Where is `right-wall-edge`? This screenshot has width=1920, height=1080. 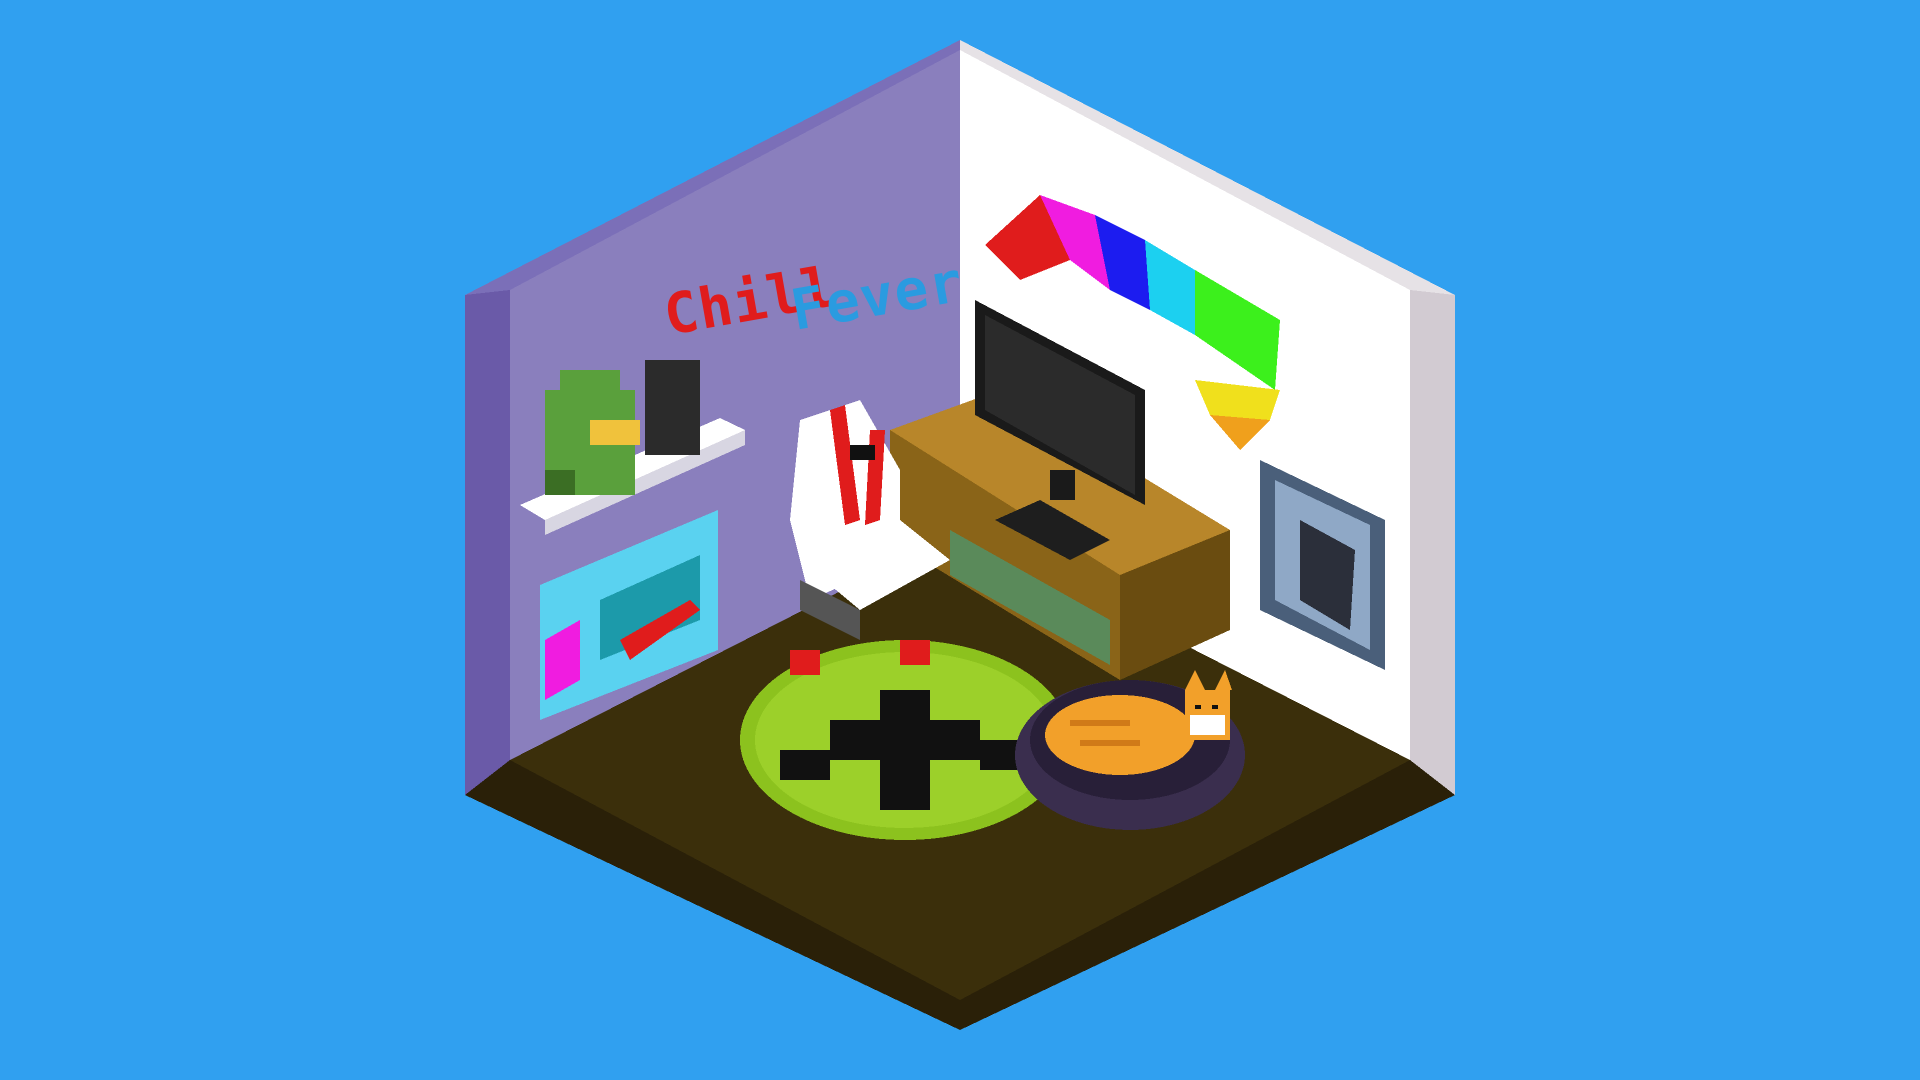
right-wall-edge is located at coordinates (1432, 542).